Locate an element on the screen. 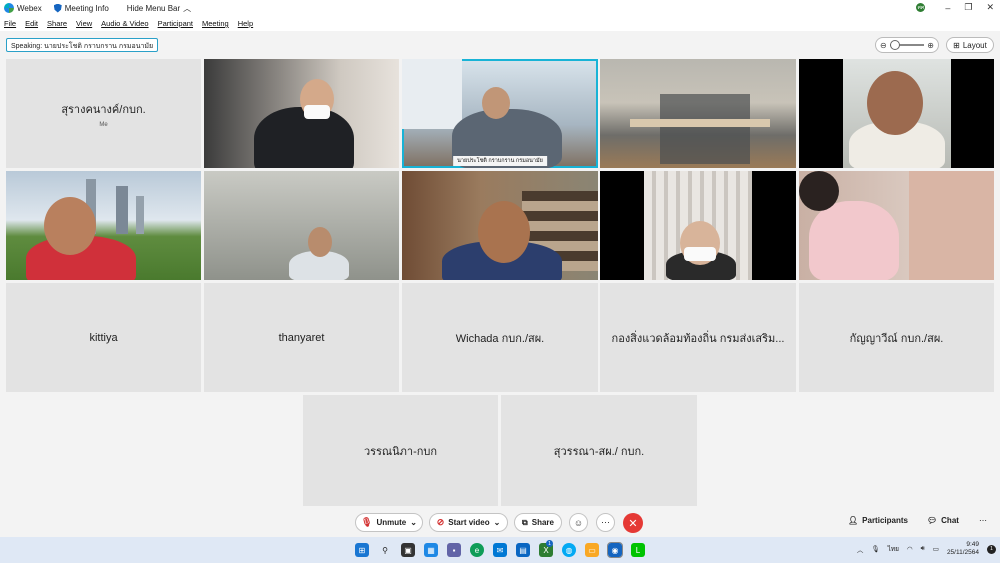 This screenshot has width=1000, height=563. webex-logo-icon is located at coordinates (9, 8).